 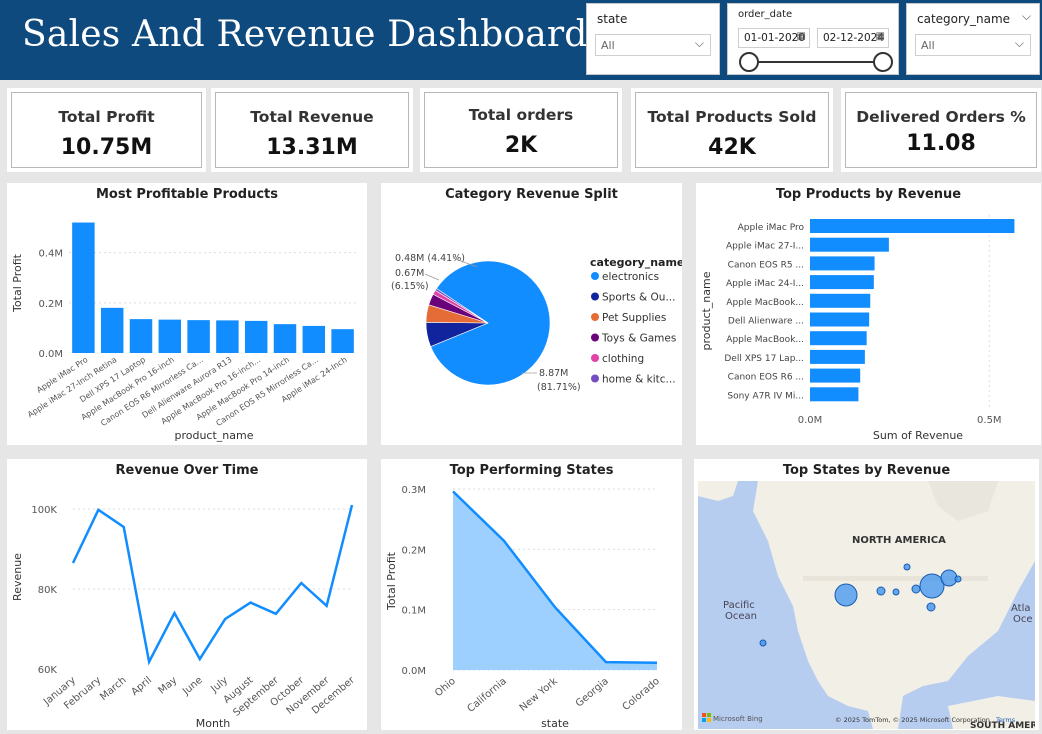 I want to click on legend-item: clothing, so click(x=623, y=359).